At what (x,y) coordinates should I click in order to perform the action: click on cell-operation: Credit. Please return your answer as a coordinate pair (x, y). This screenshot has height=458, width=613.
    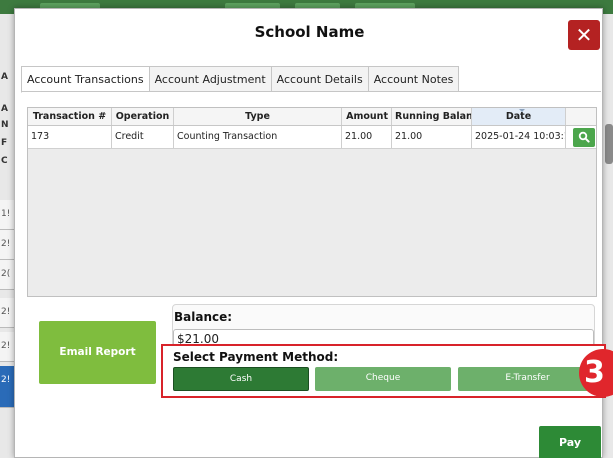
    Looking at the image, I should click on (143, 137).